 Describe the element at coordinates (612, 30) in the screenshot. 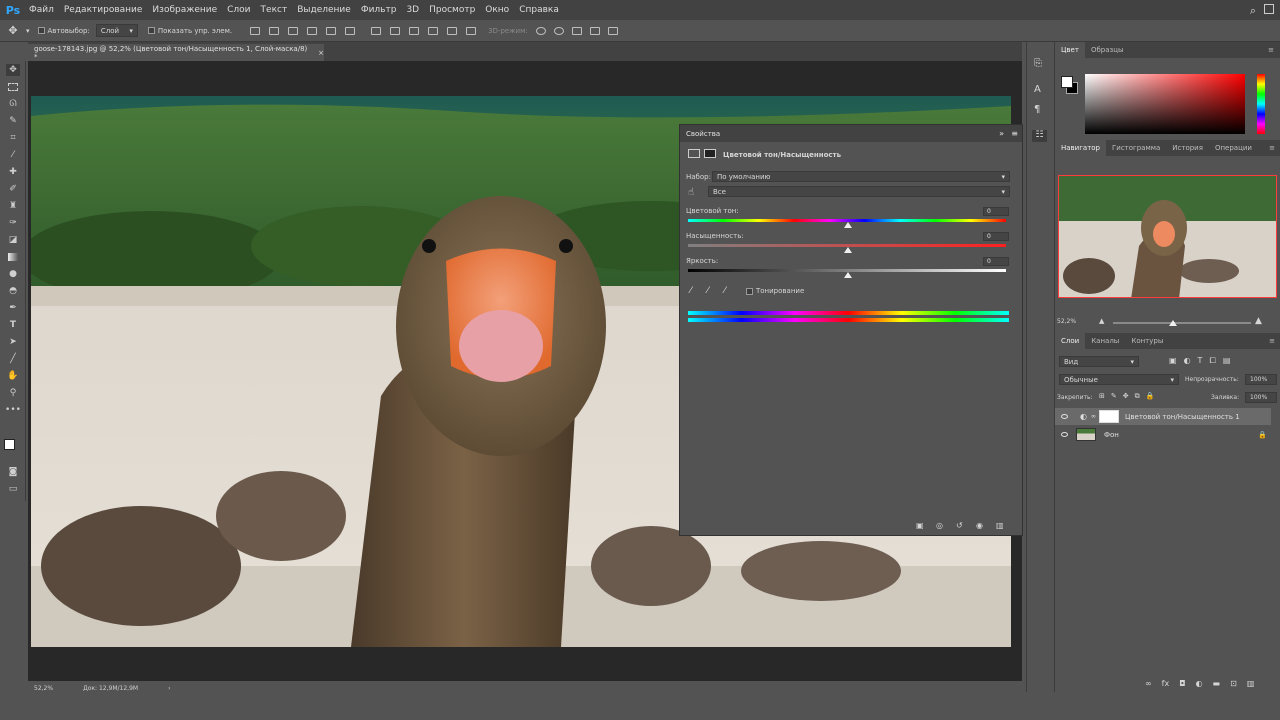

I see `3d-scale-icon` at that location.